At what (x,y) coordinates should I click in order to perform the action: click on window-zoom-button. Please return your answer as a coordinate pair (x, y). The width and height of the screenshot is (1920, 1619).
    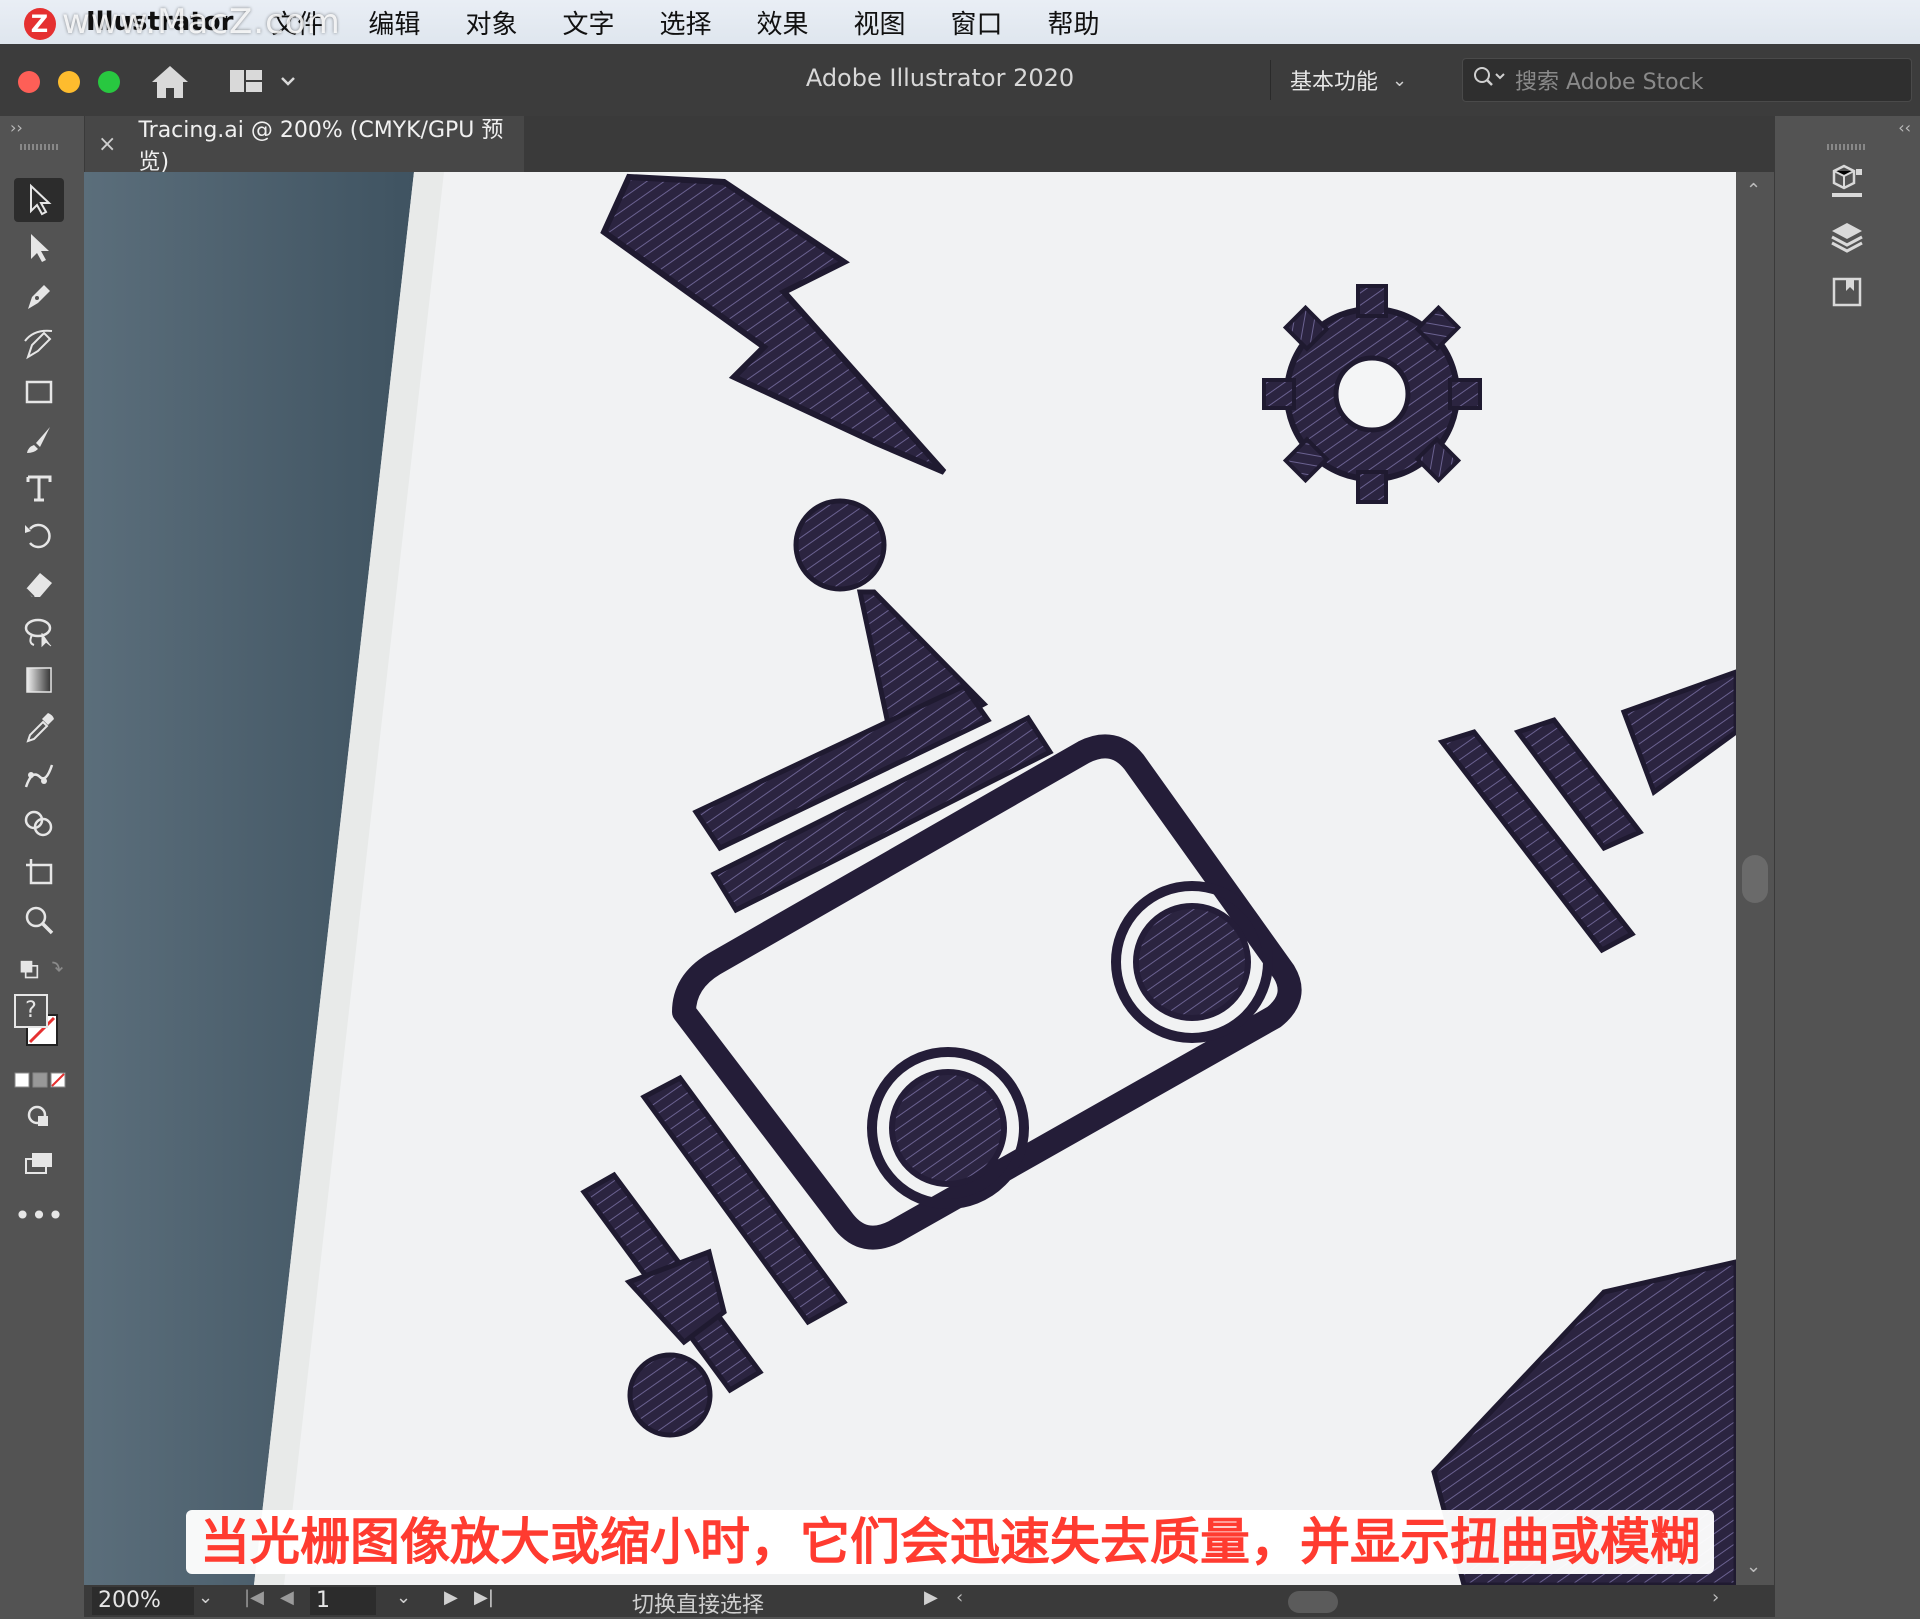
    Looking at the image, I should click on (109, 82).